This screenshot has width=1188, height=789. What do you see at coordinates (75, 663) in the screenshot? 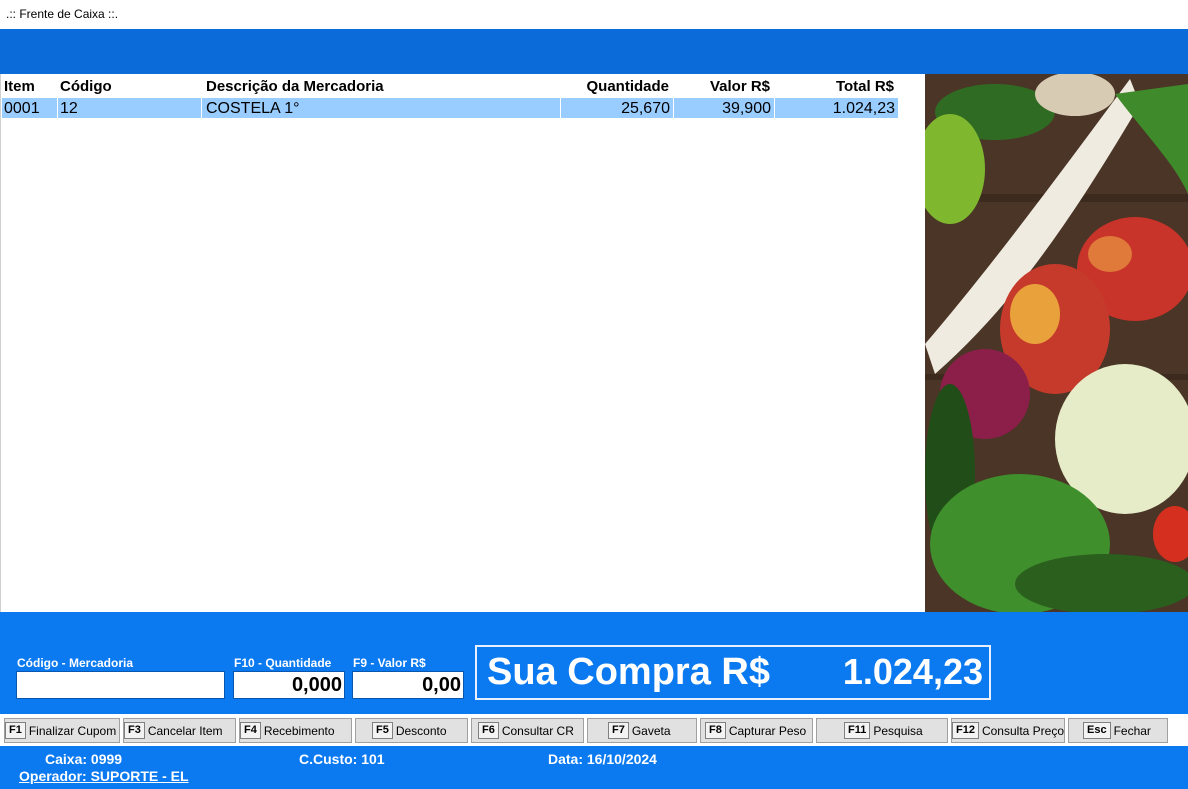
I see `codigo-label: Código - Mercadoria` at bounding box center [75, 663].